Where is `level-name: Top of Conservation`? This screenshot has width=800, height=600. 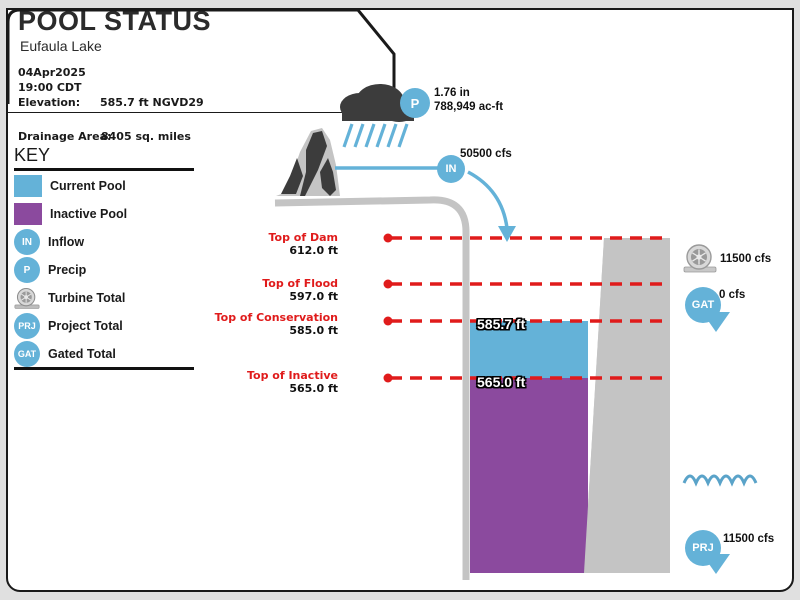 level-name: Top of Conservation is located at coordinates (276, 317).